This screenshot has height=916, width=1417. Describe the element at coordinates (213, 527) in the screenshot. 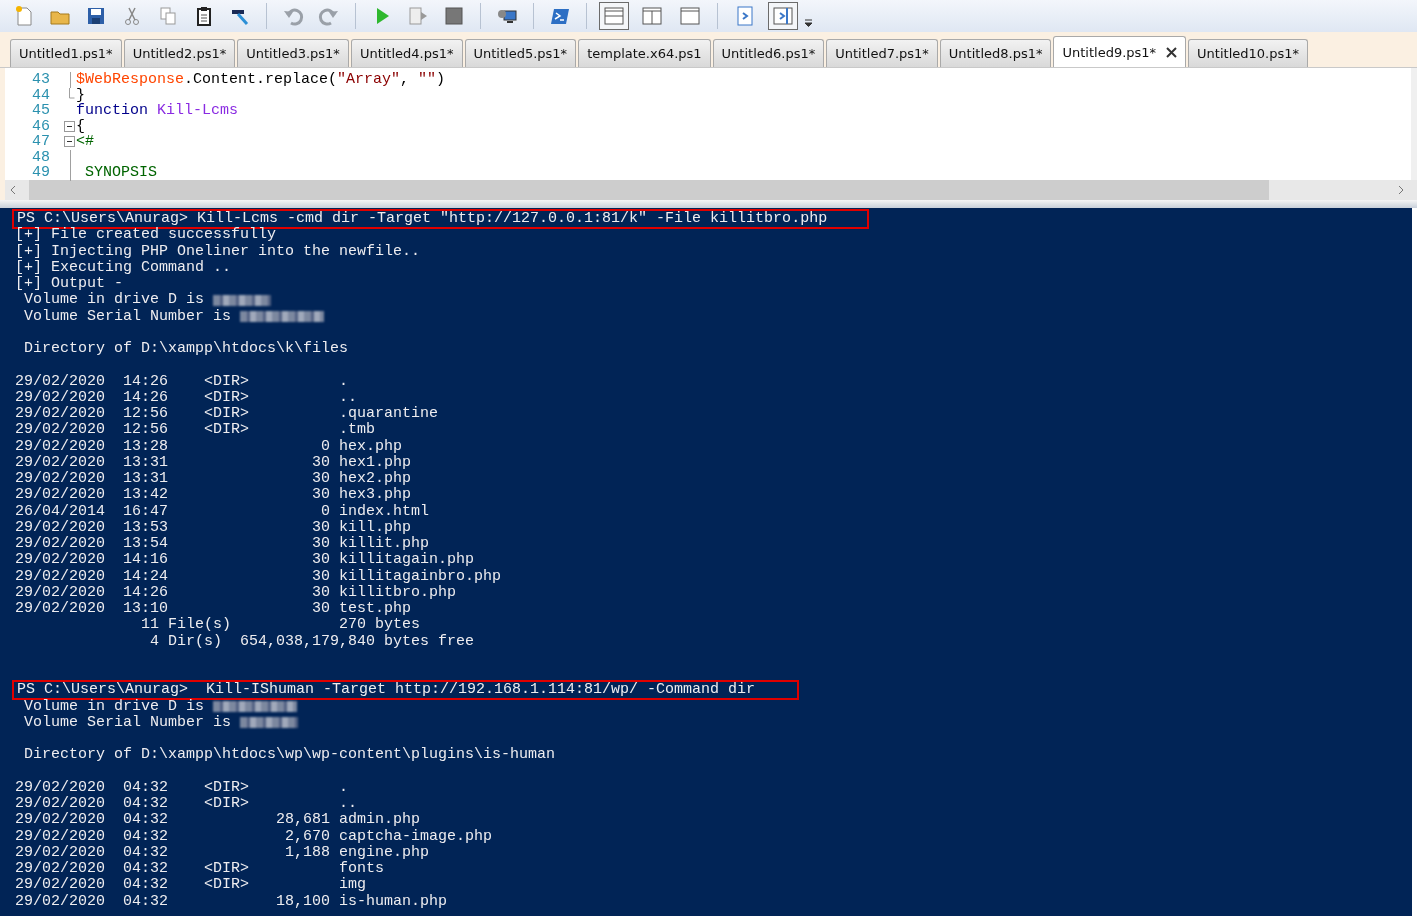

I see `console-line: 29/02/2020 13:53 30 kill.php` at that location.